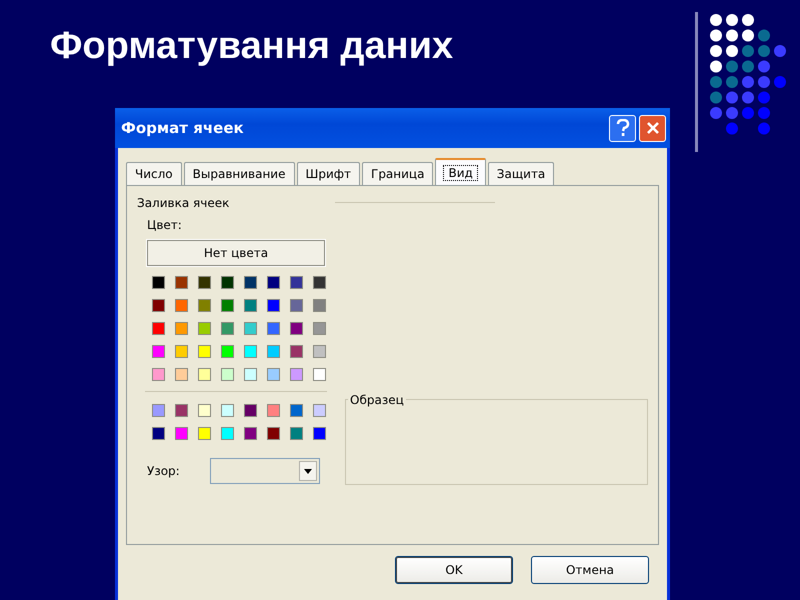  What do you see at coordinates (328, 173) in the screenshot?
I see `tab: Шрифт` at bounding box center [328, 173].